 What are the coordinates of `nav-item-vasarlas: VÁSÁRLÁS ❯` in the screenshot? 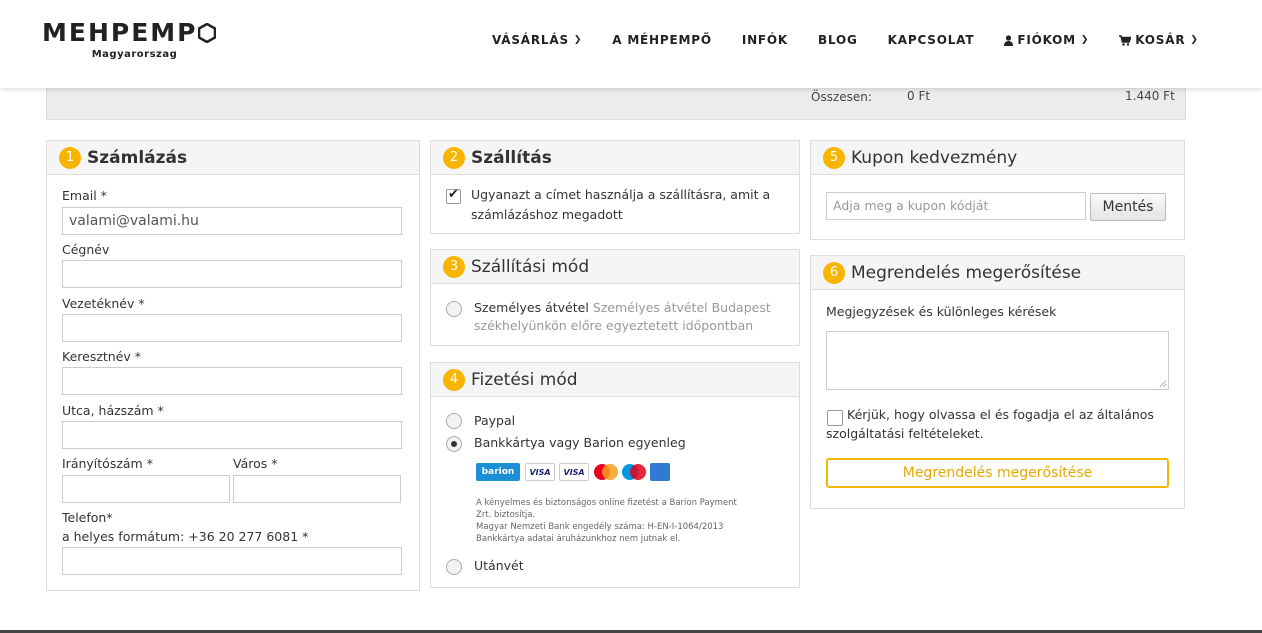 It's located at (537, 40).